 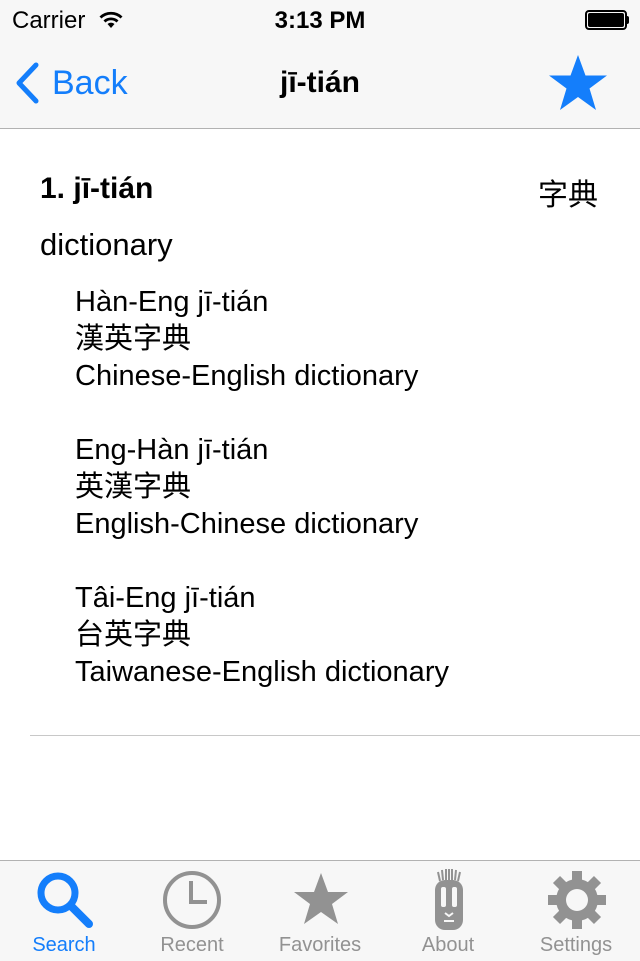 I want to click on tab-recent: Recent, so click(x=192, y=911).